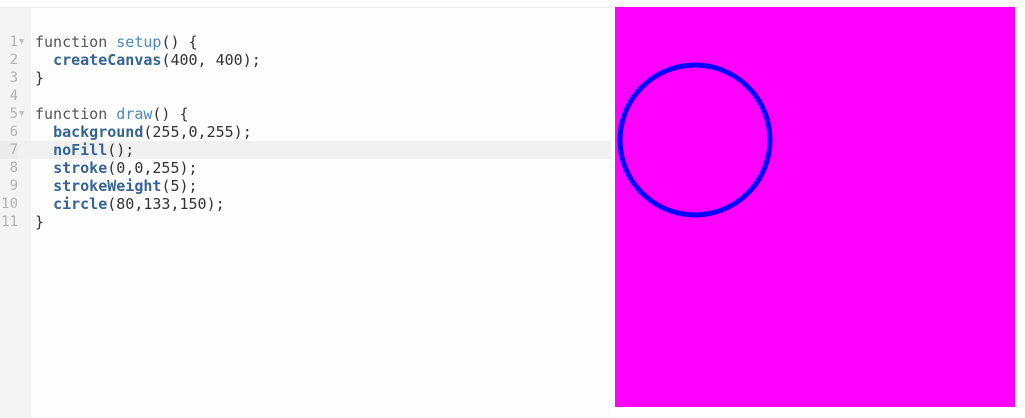 Image resolution: width=1025 pixels, height=418 pixels. Describe the element at coordinates (107, 60) in the screenshot. I see `function-call-token: createCanvas` at that location.